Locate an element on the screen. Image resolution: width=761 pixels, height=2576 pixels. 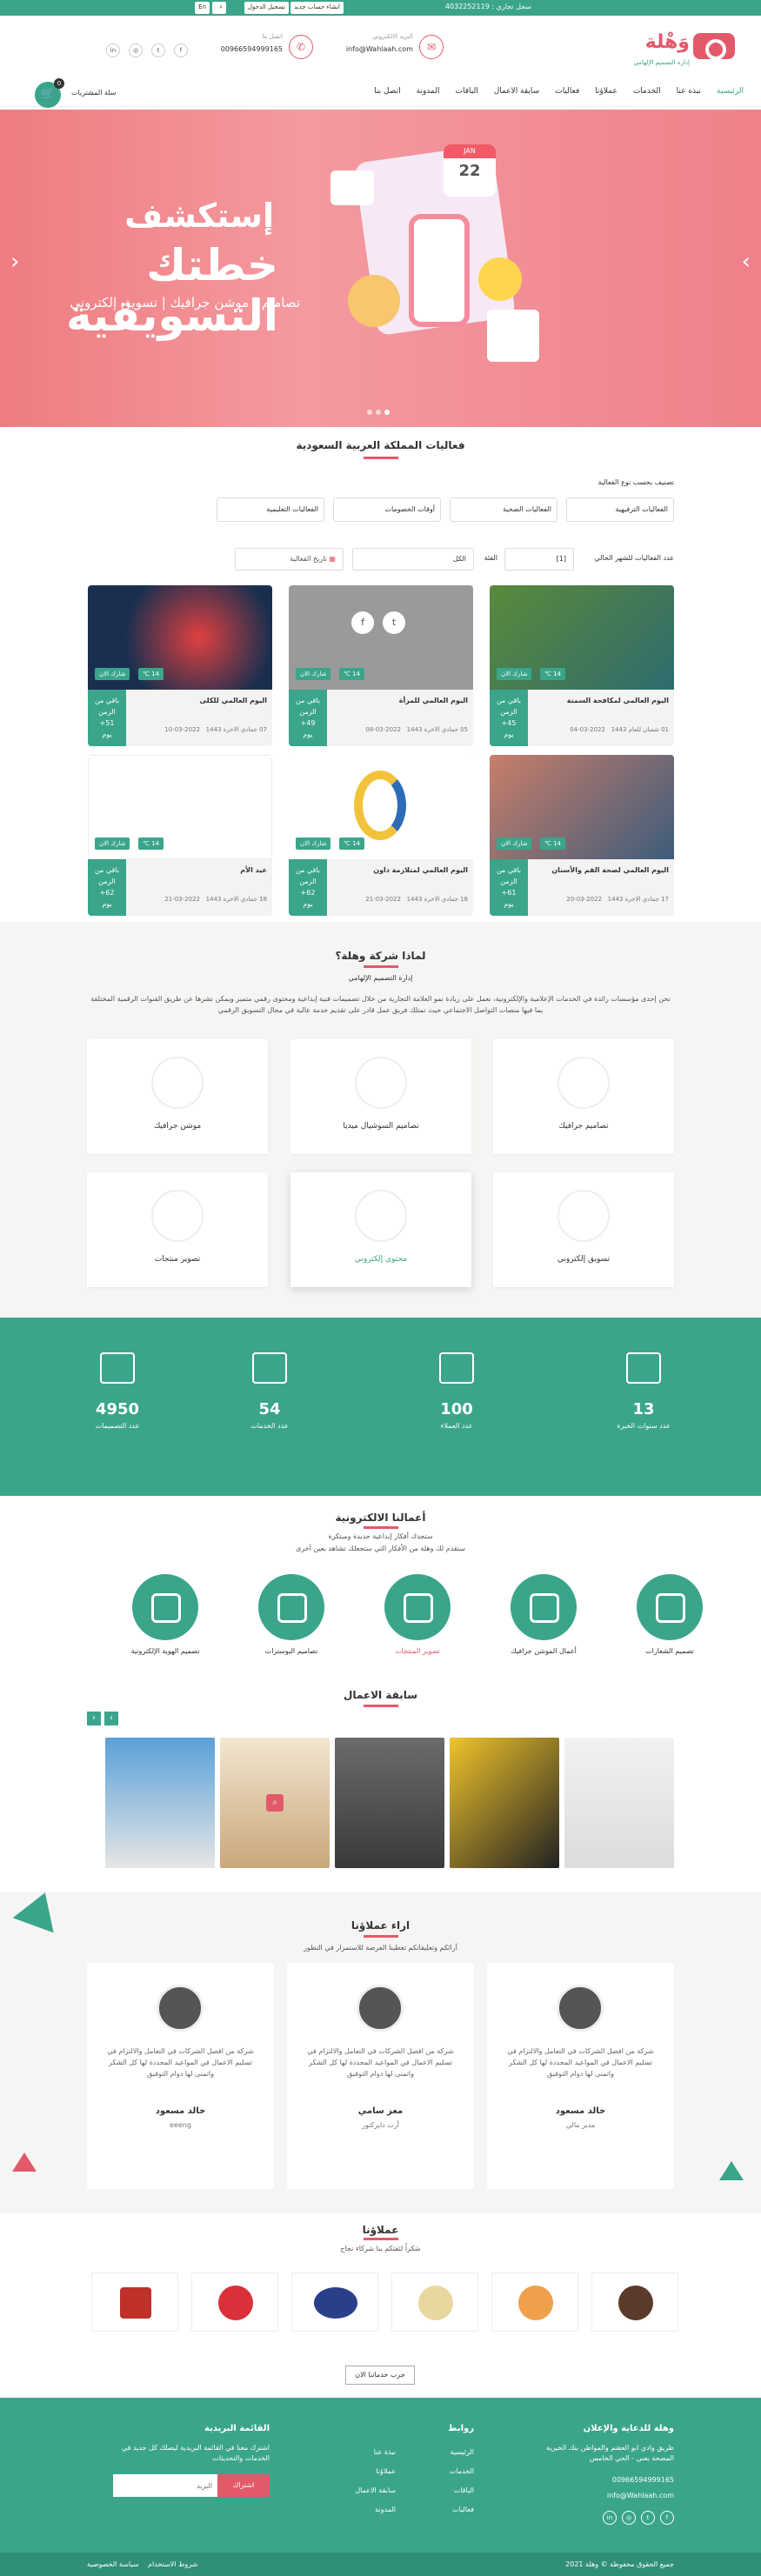
footer-link: نبذة عنا is located at coordinates (375, 2452).